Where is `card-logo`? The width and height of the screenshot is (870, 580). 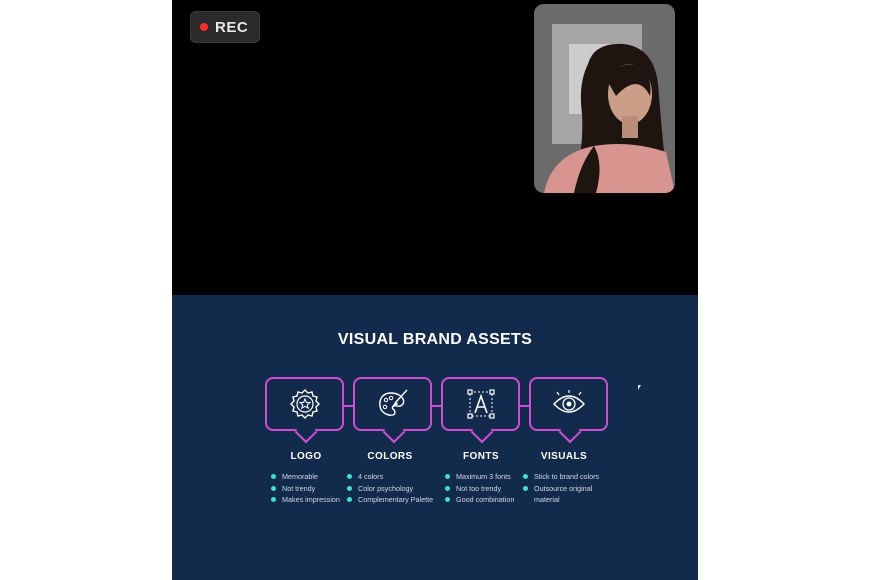 card-logo is located at coordinates (304, 410).